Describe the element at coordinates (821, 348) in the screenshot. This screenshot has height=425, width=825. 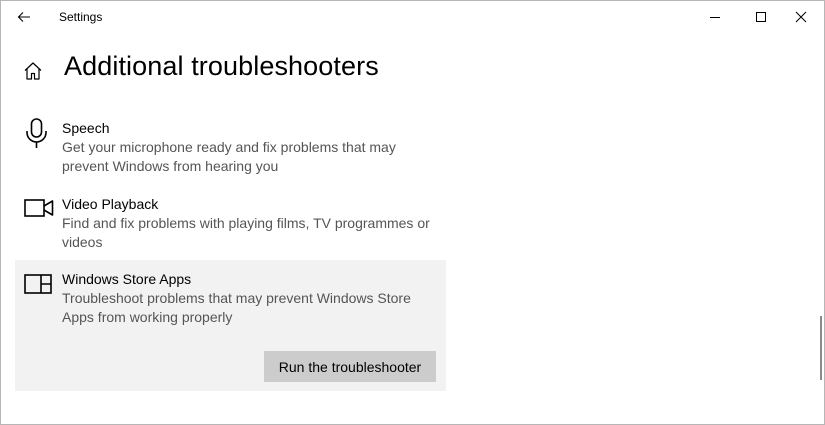
I see `scrollbar-thumb` at that location.